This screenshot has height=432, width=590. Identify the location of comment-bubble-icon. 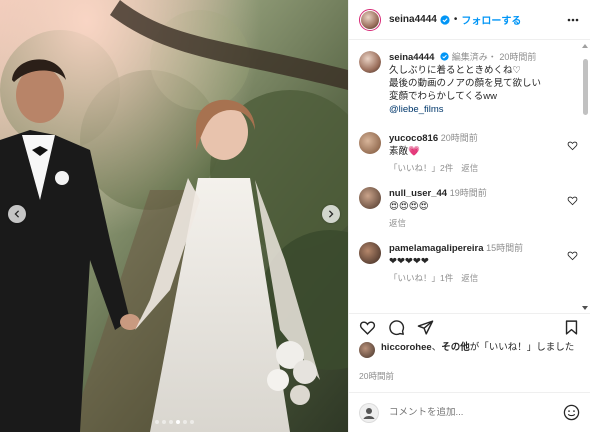
(396, 327).